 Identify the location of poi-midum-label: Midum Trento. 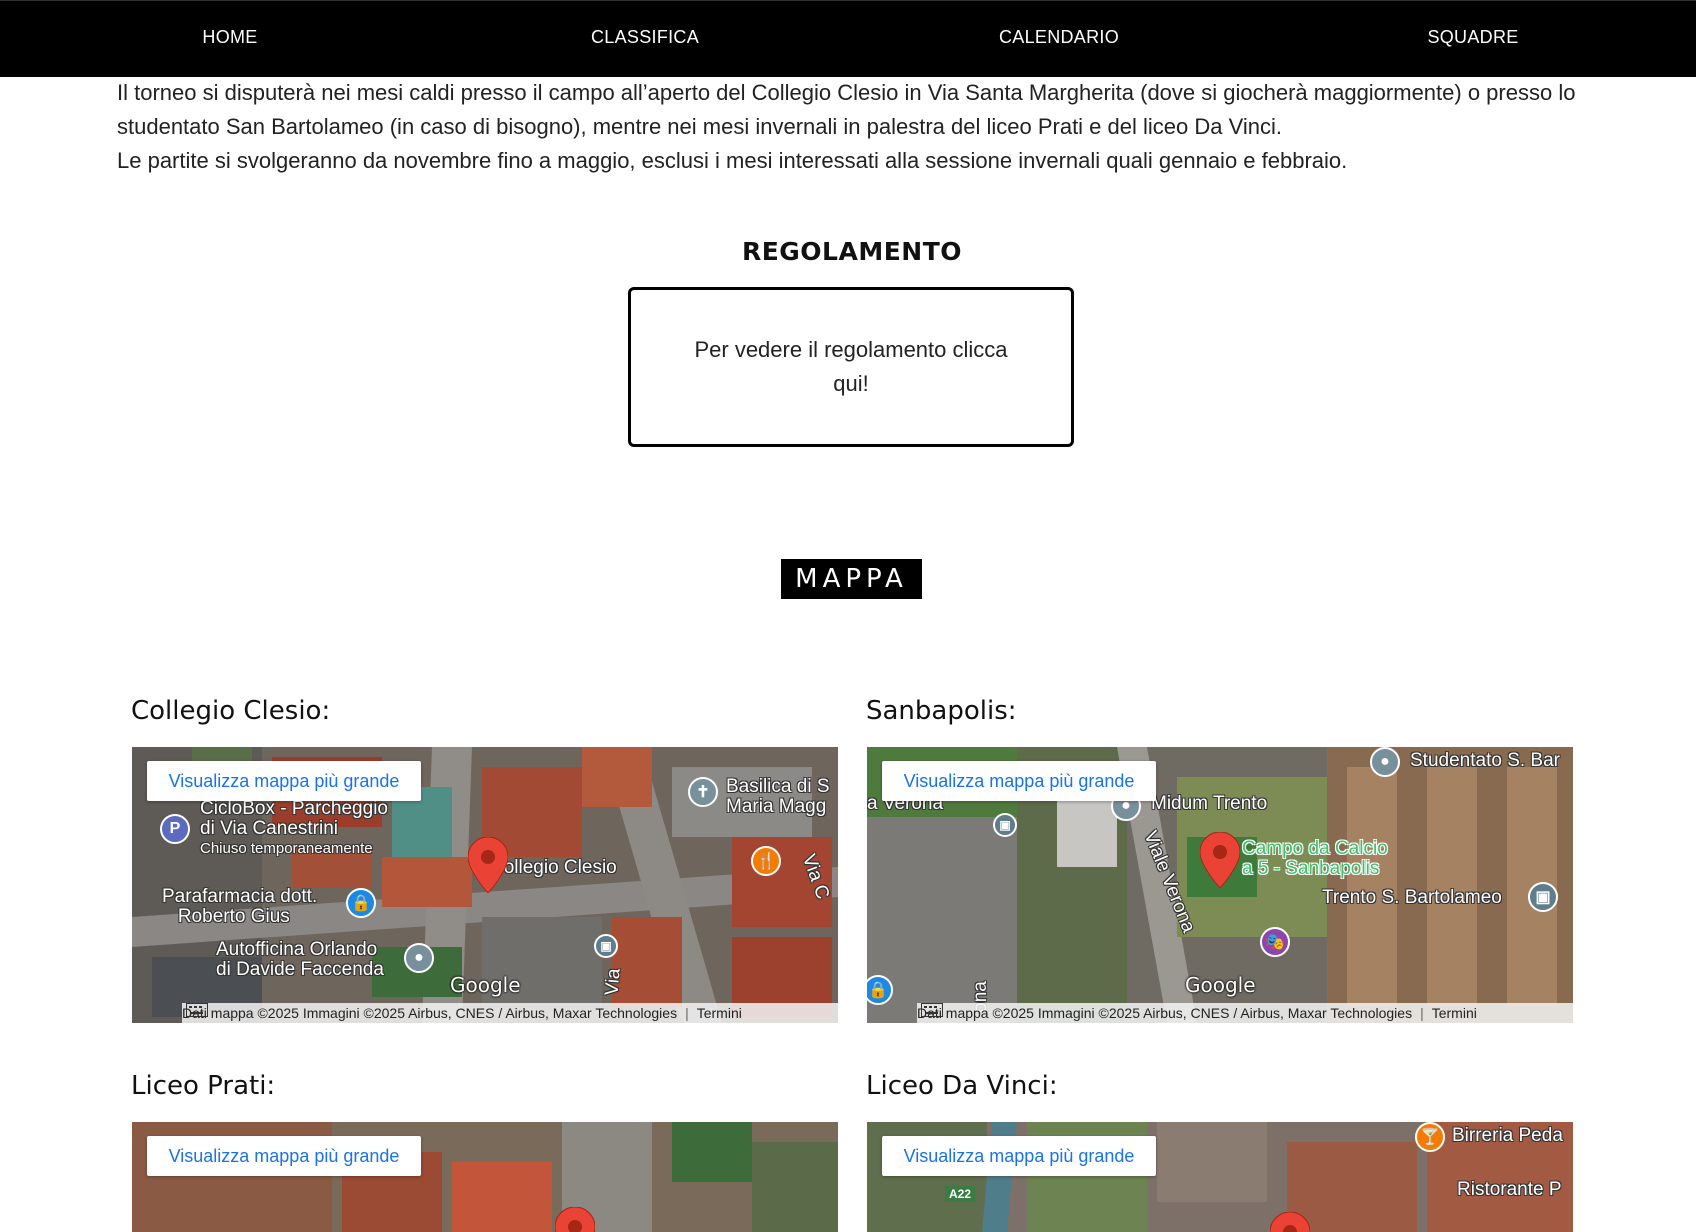
(1209, 803).